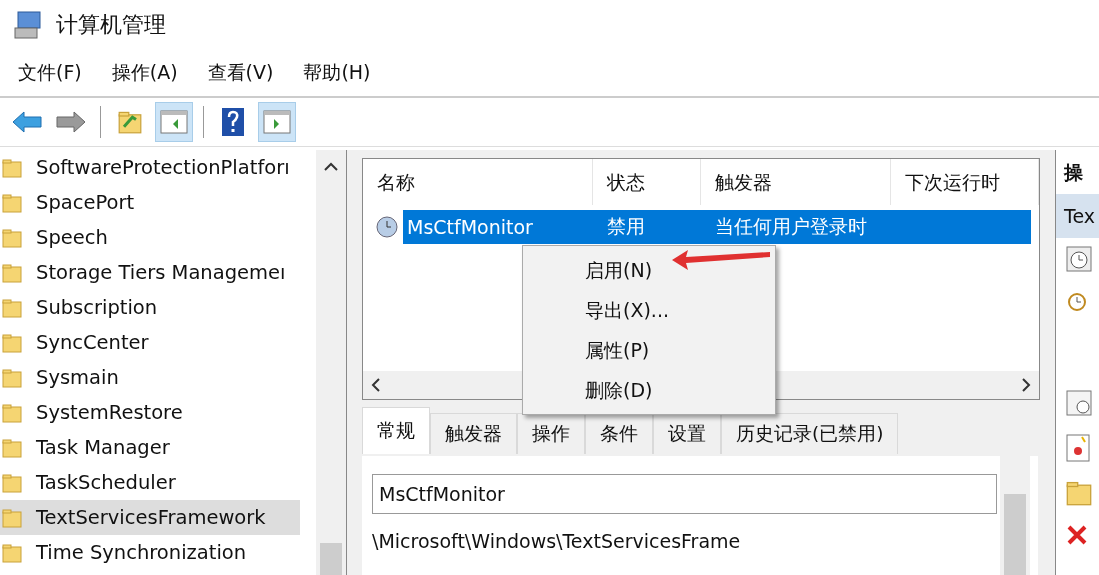 This screenshot has height=575, width=1099. Describe the element at coordinates (97, 307) in the screenshot. I see `tree-item-label: Subscription` at that location.